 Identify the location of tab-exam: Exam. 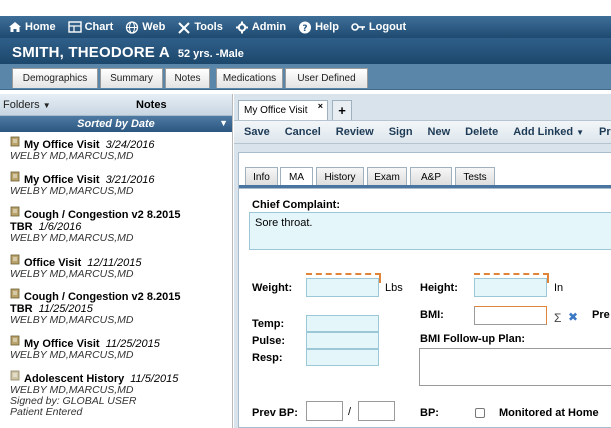
(387, 176).